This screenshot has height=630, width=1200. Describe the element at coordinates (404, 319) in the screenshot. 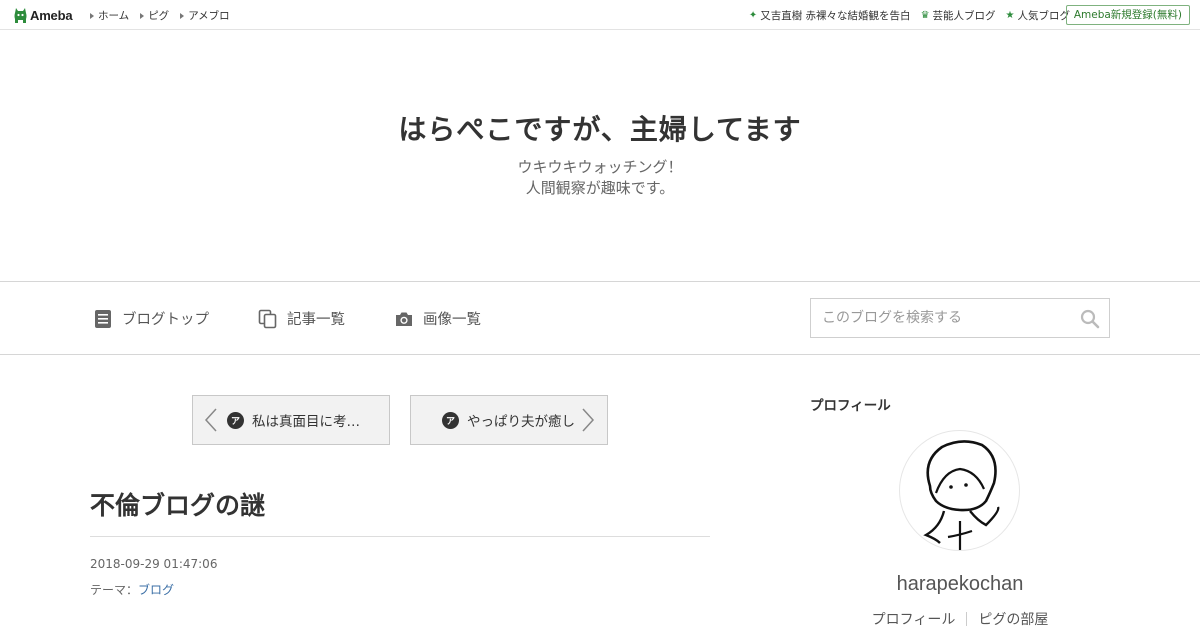

I see `camera-icon` at that location.